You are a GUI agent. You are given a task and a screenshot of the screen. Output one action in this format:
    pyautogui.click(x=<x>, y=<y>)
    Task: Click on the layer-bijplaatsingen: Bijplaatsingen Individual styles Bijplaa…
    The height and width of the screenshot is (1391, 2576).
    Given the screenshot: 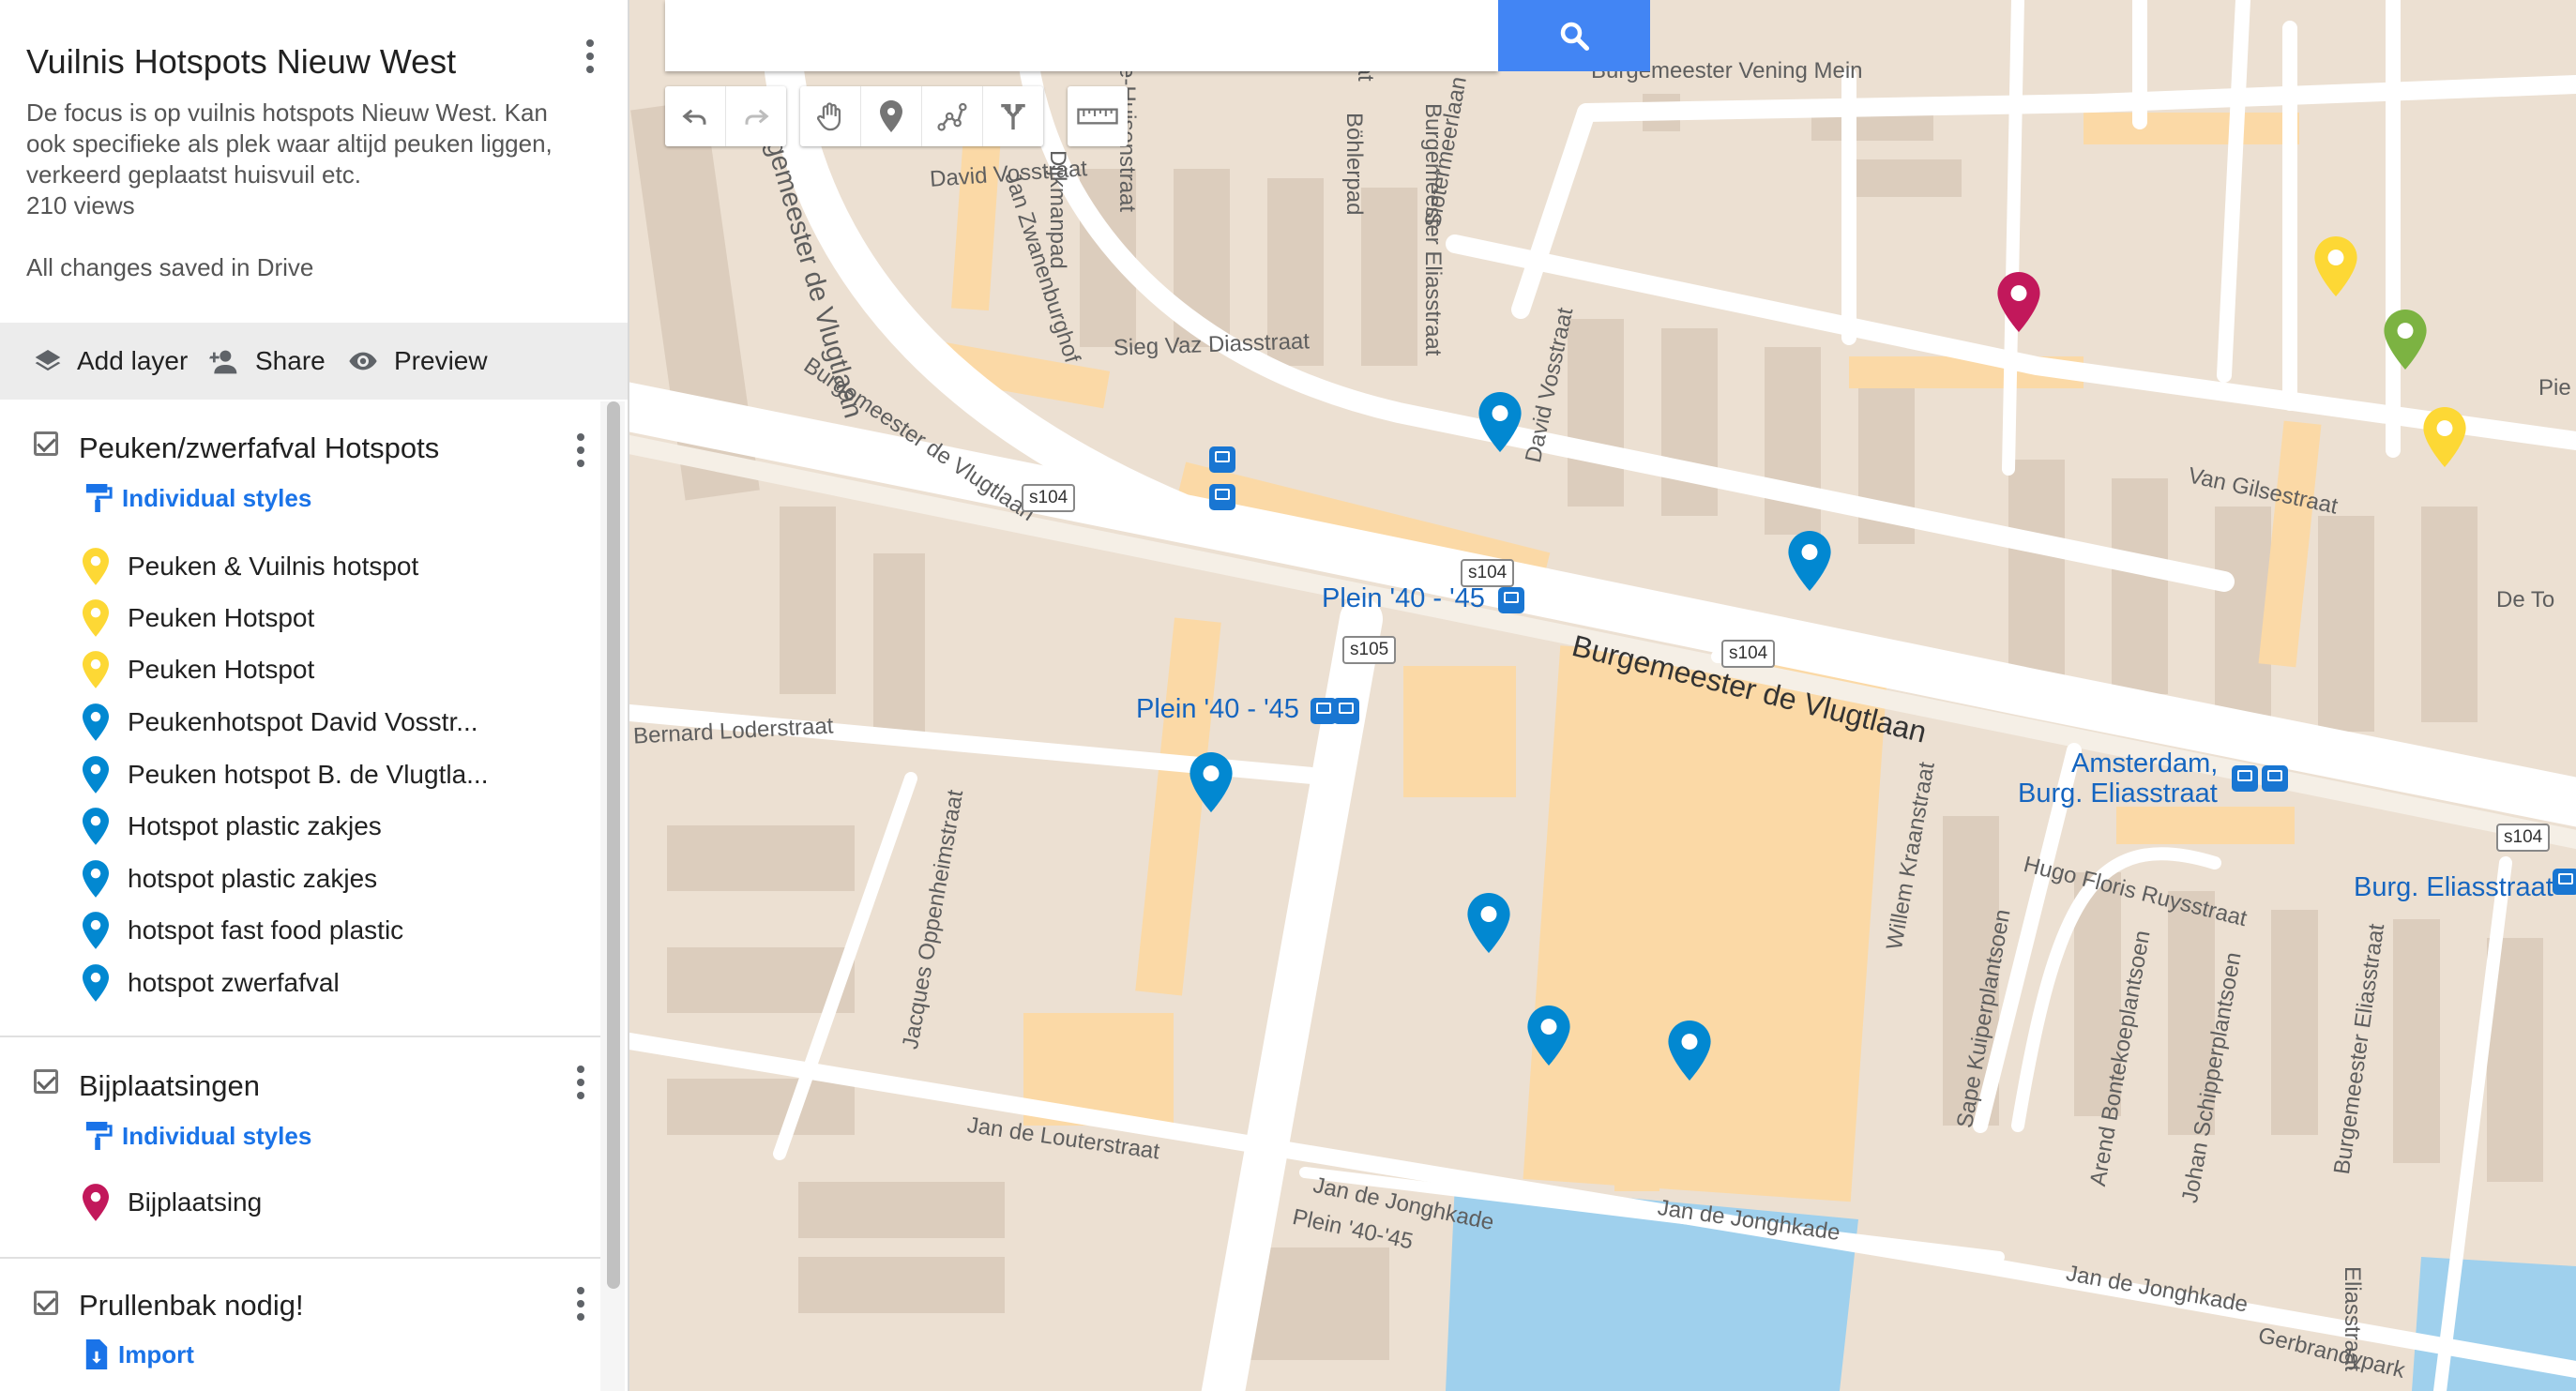 What is the action you would take?
    pyautogui.click(x=300, y=1147)
    